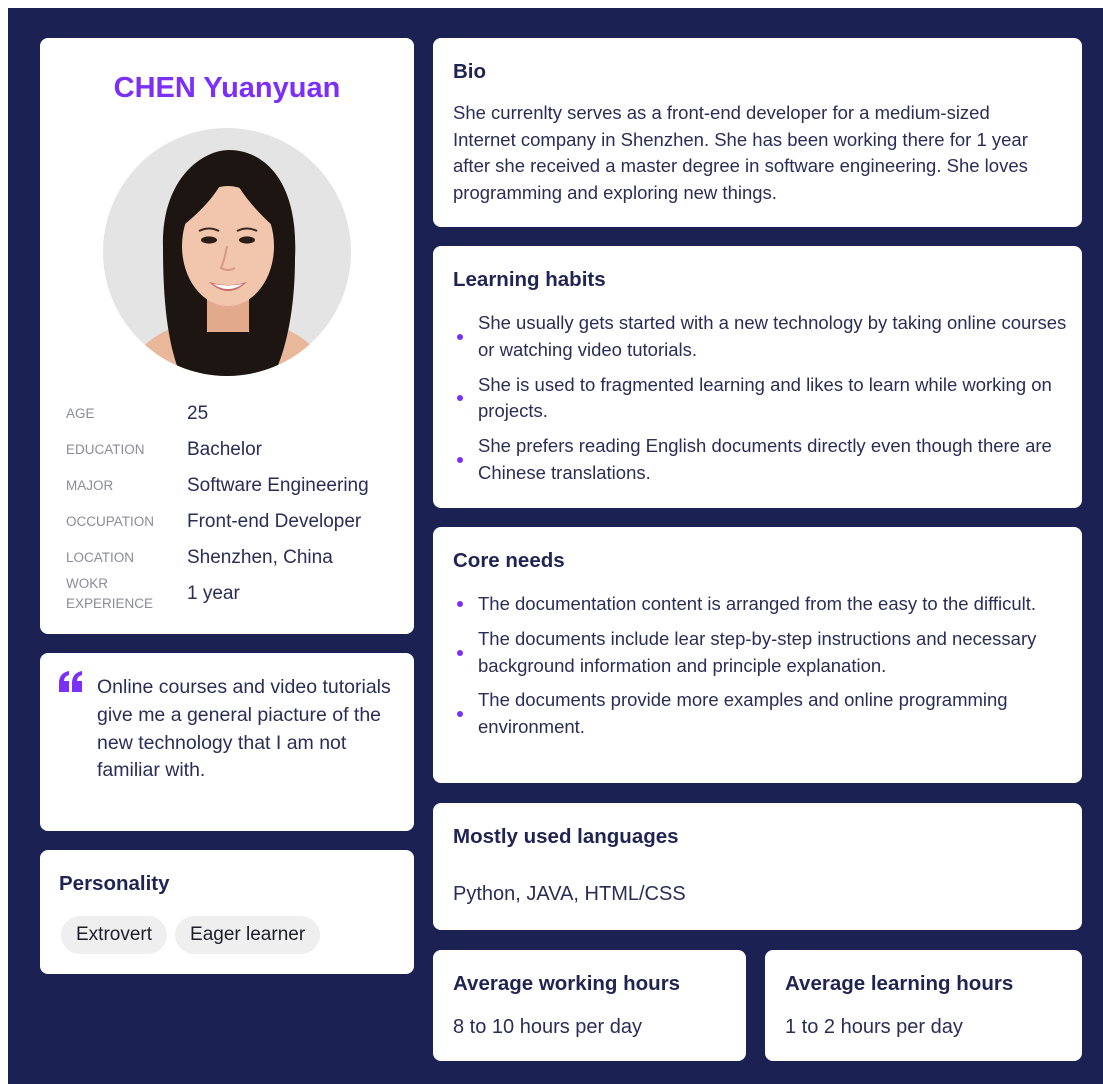  Describe the element at coordinates (80, 414) in the screenshot. I see `fact-label: AGE` at that location.